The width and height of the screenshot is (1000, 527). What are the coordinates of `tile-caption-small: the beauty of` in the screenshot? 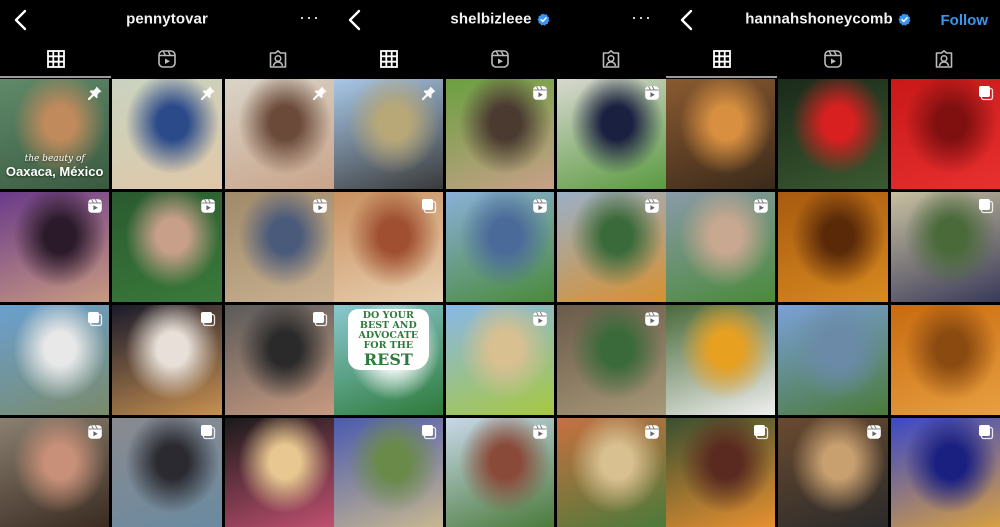 It's located at (54, 159).